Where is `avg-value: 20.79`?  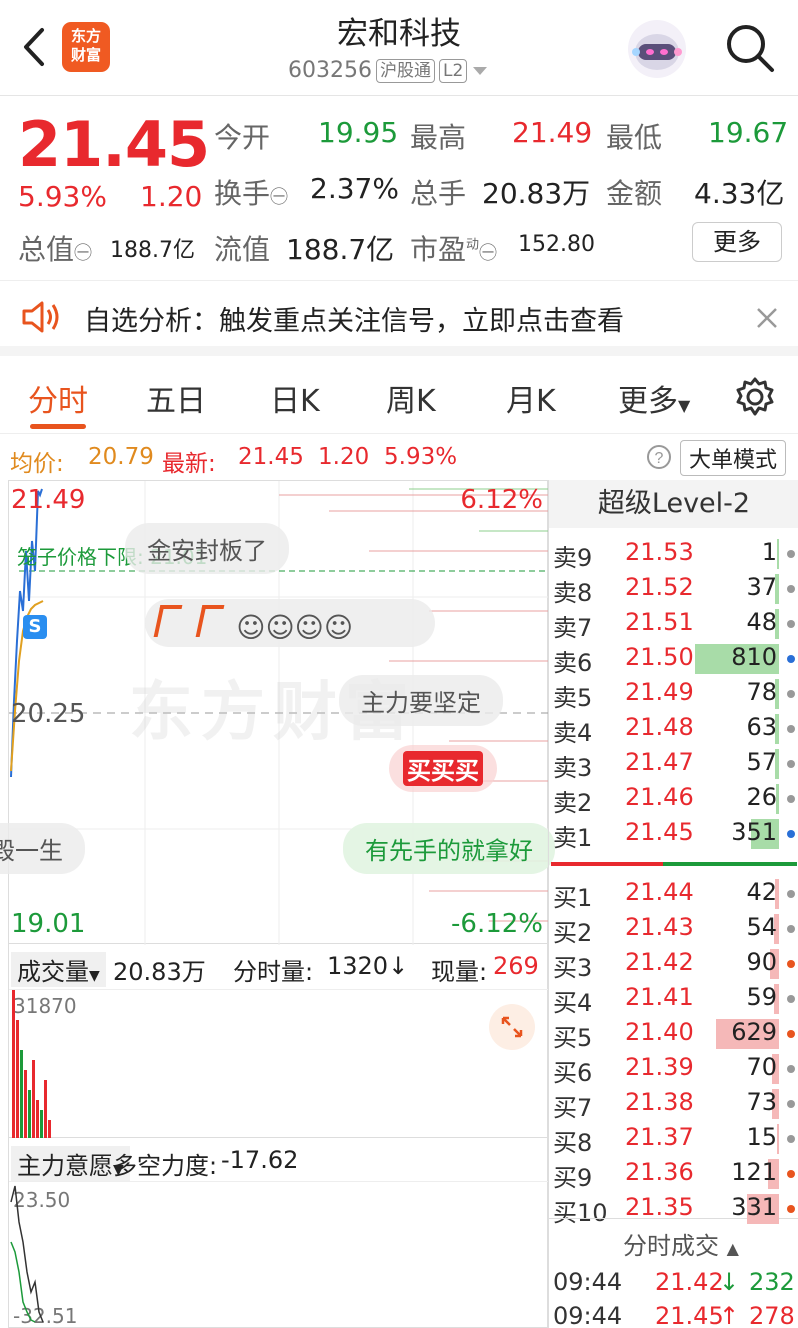 avg-value: 20.79 is located at coordinates (121, 457).